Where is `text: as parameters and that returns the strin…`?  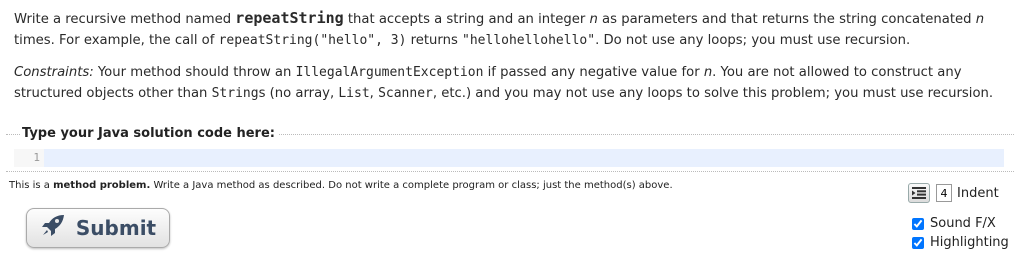 text: as parameters and that returns the strin… is located at coordinates (786, 19).